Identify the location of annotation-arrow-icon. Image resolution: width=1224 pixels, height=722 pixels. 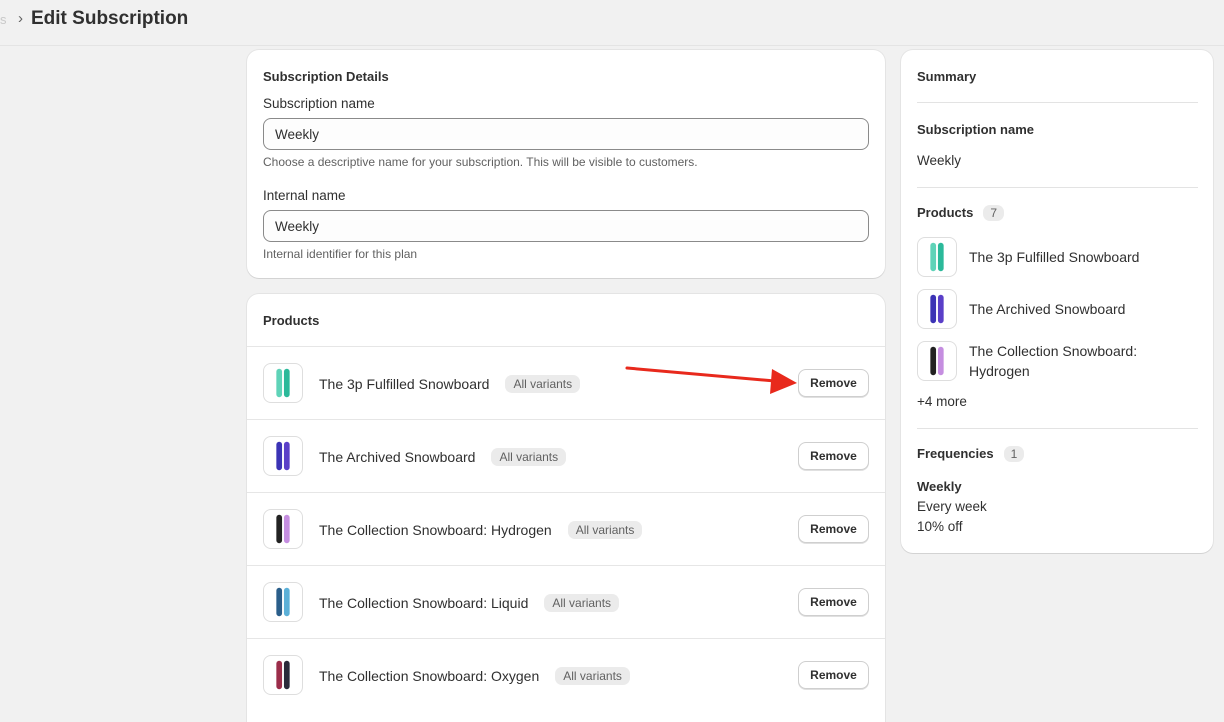
(711, 380).